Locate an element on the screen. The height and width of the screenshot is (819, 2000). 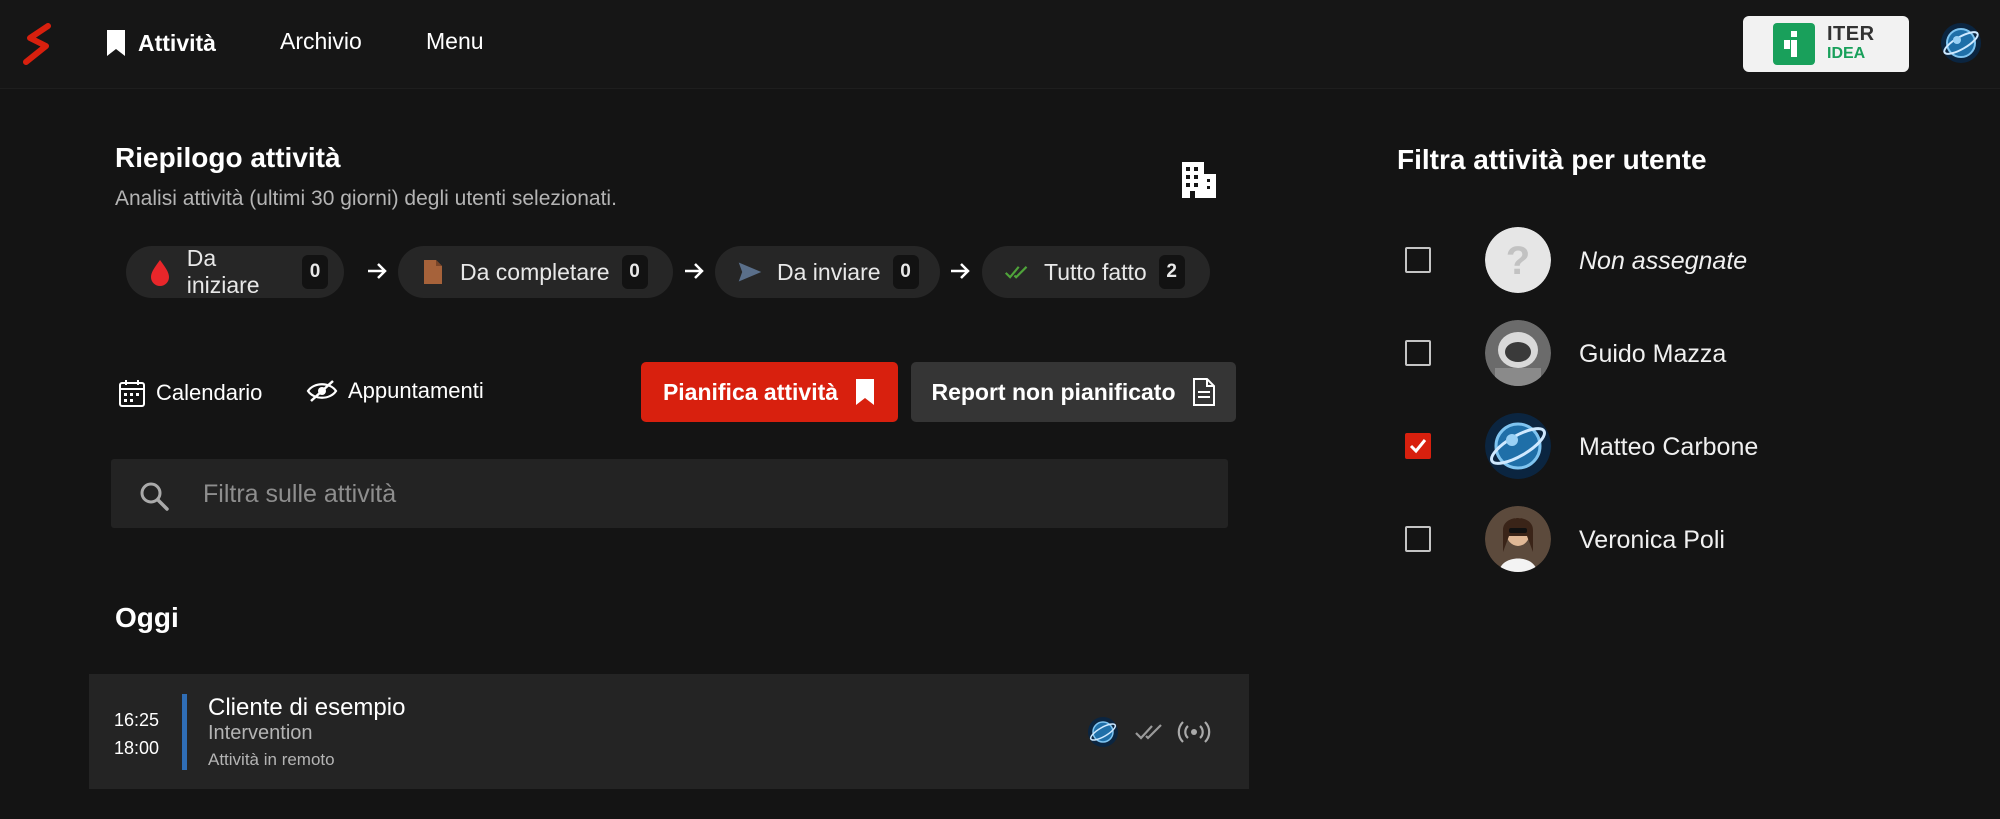
unassigned-avatar: ? is located at coordinates (1518, 260).